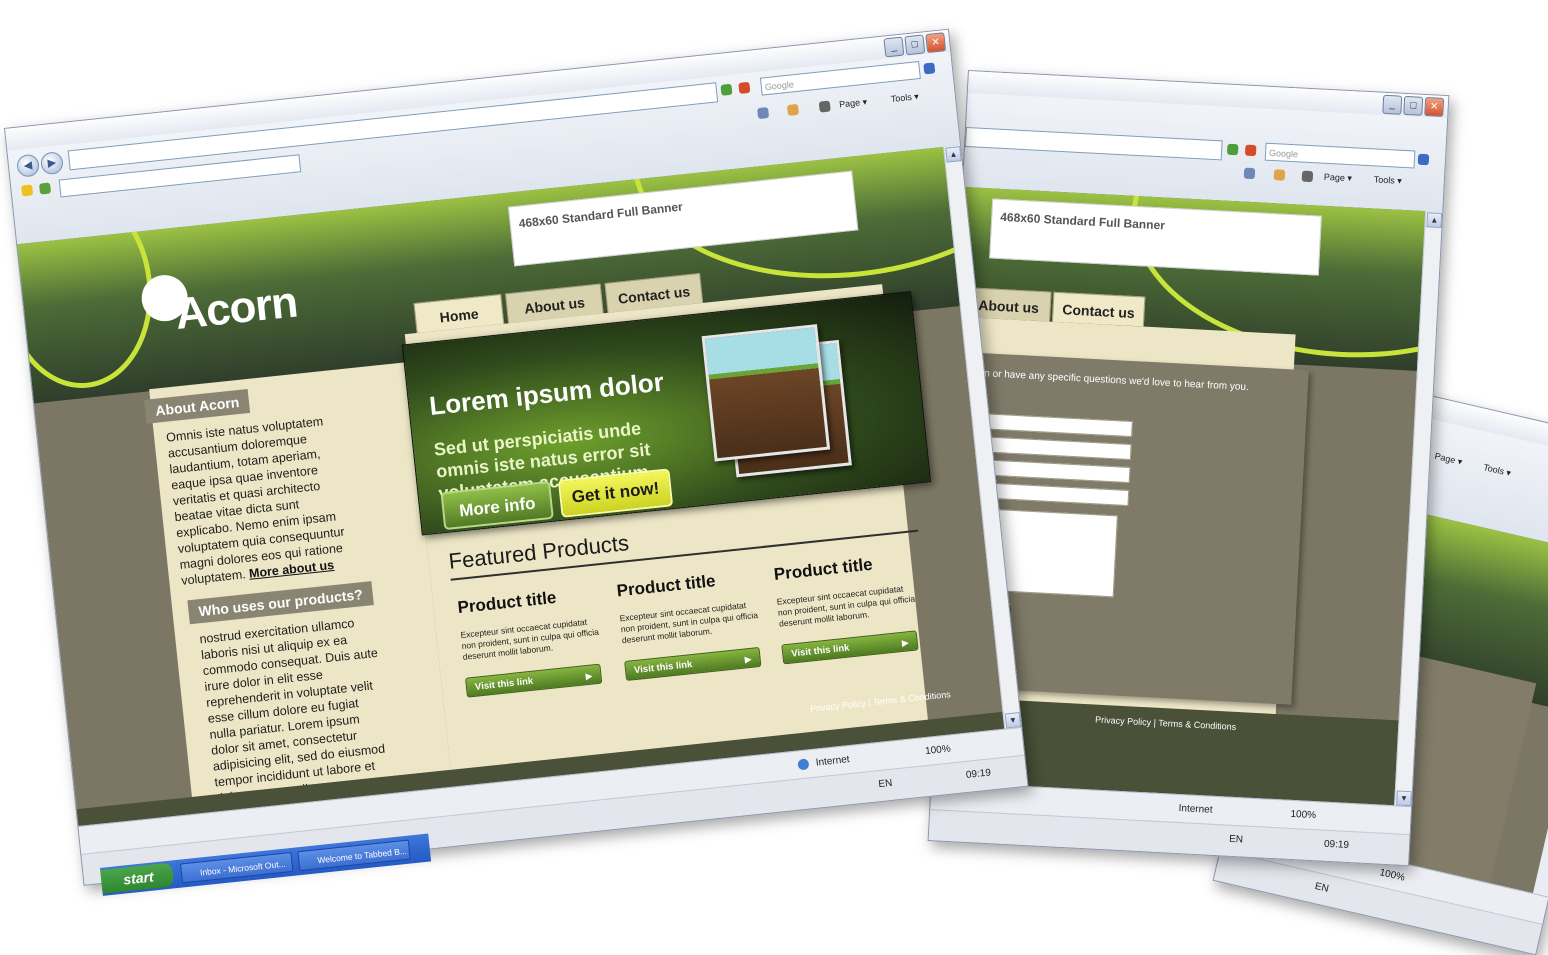 This screenshot has width=1548, height=955. Describe the element at coordinates (27, 190) in the screenshot. I see `favorites-star-icon` at that location.